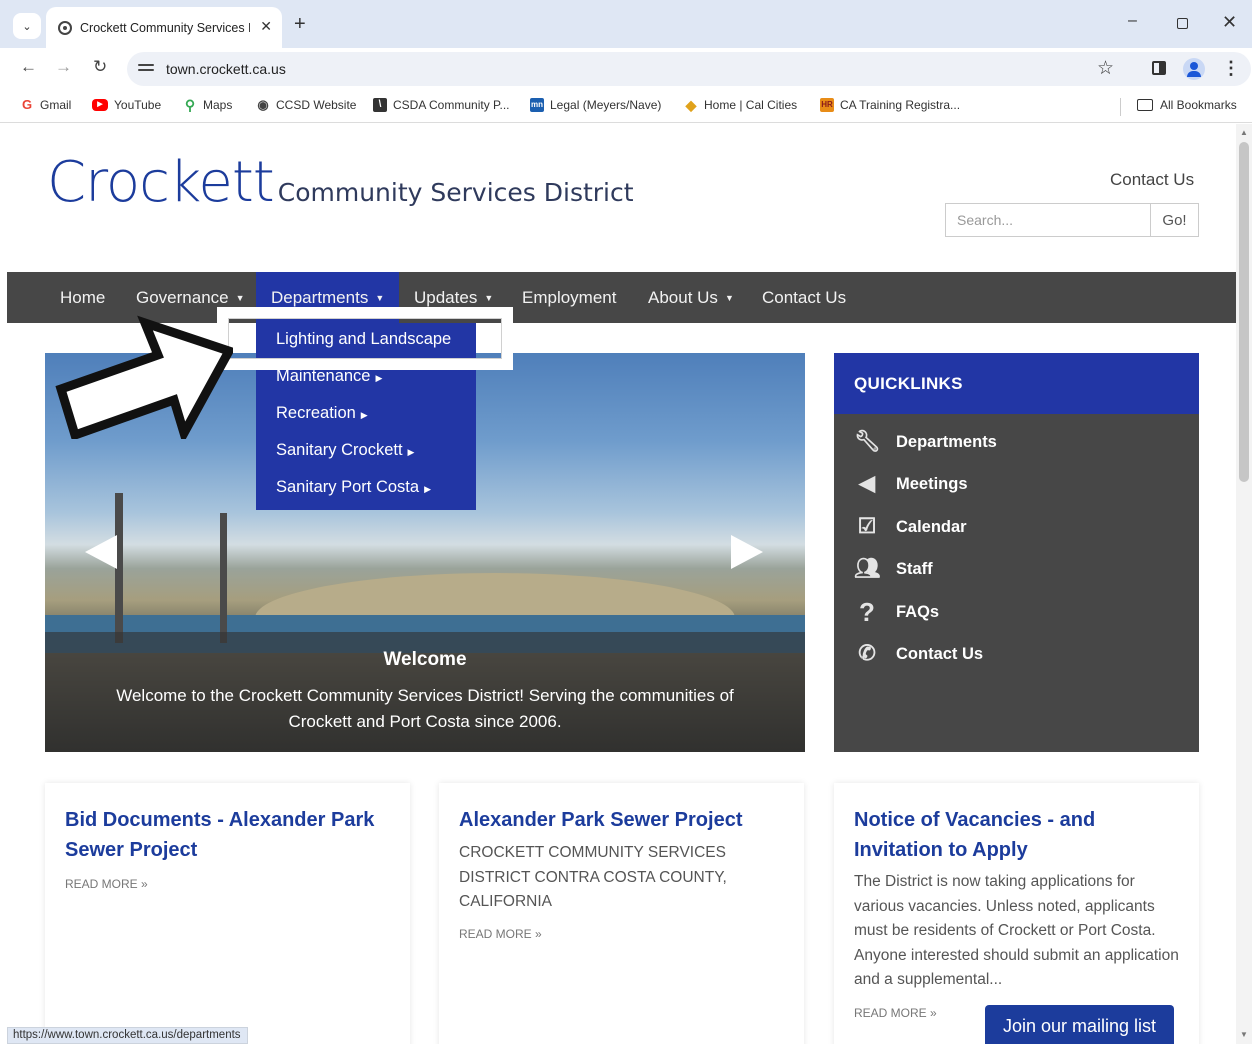  I want to click on nav-employment: Employment, so click(569, 297).